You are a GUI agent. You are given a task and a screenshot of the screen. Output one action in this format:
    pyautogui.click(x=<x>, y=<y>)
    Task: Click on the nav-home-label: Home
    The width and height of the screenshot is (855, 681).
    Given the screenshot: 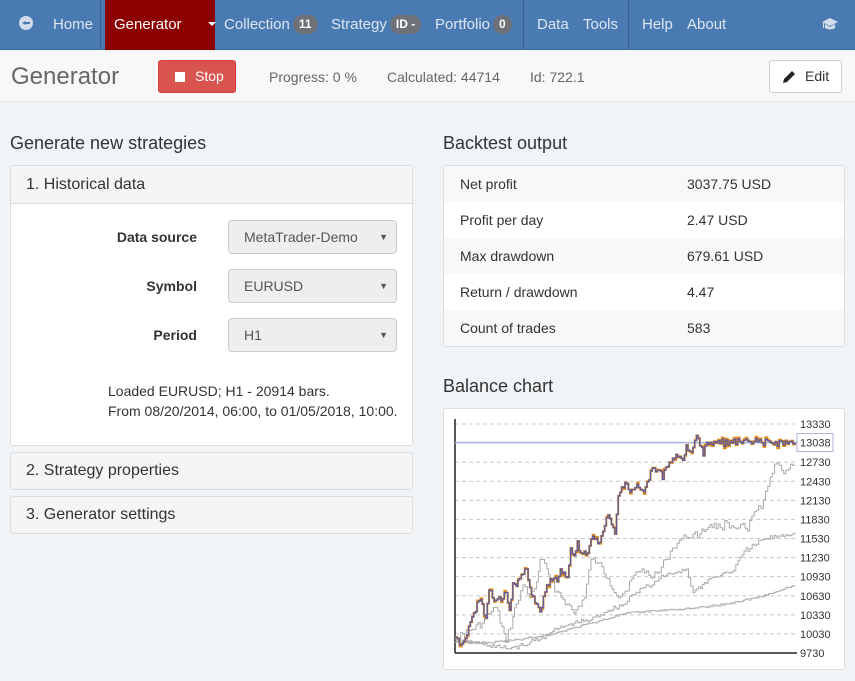 What is the action you would take?
    pyautogui.click(x=73, y=24)
    